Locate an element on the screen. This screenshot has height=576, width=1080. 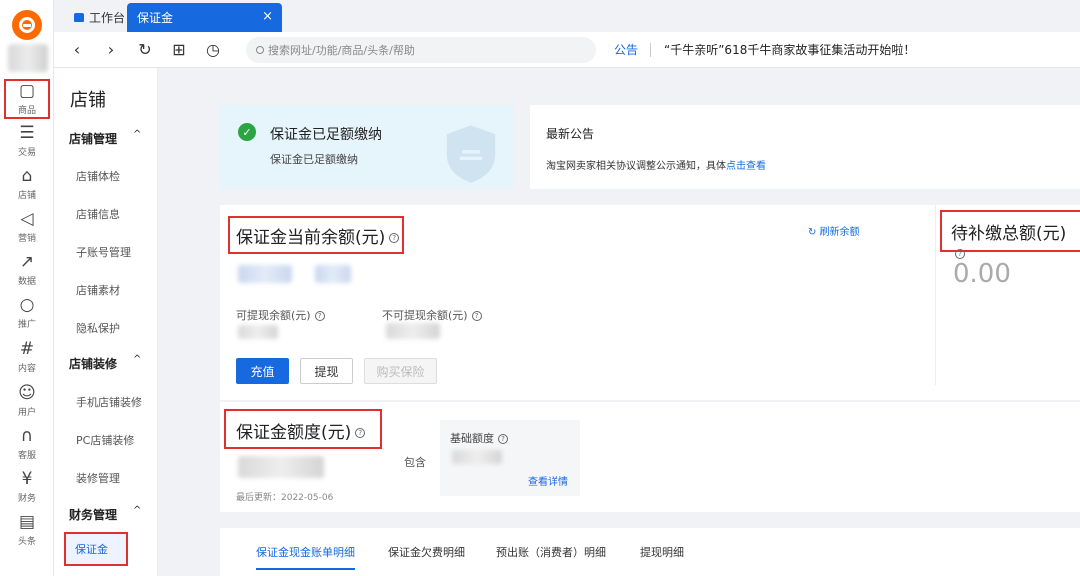
rail-item-label: 用户 is located at coordinates (26, 413).